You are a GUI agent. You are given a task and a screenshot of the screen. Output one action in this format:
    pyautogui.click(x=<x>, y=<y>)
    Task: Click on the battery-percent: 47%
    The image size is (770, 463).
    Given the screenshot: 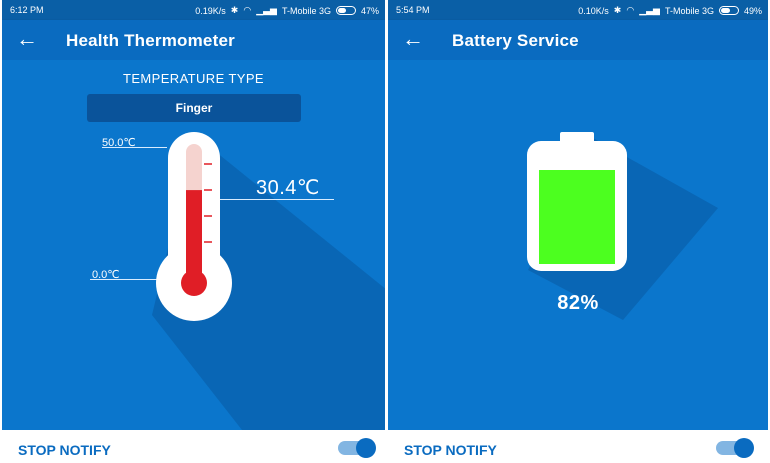 What is the action you would take?
    pyautogui.click(x=369, y=10)
    